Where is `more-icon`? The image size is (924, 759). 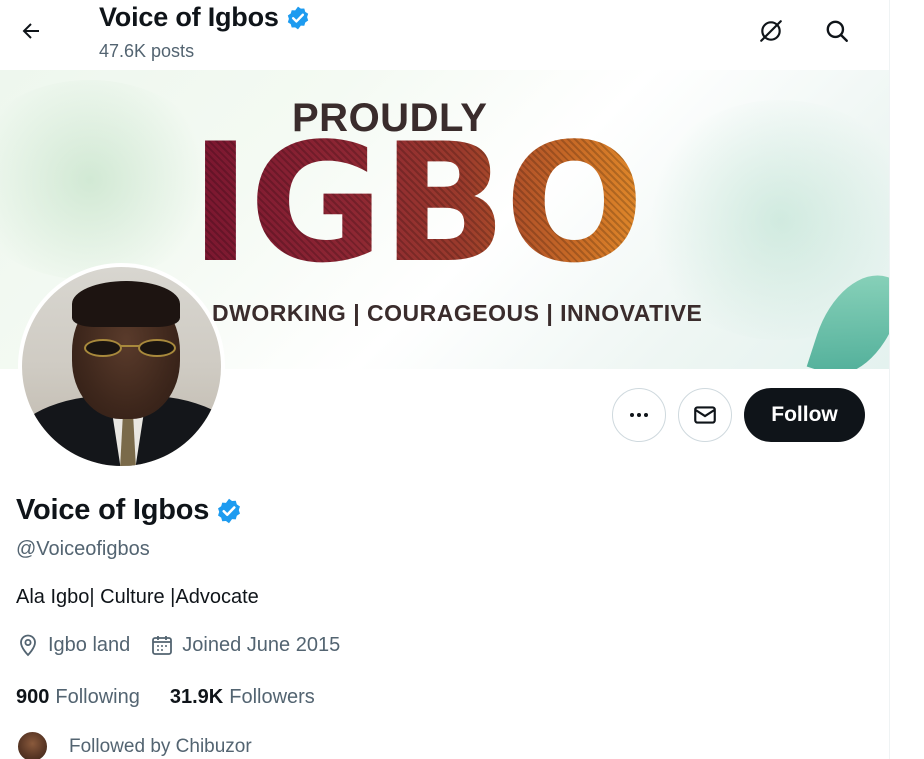 more-icon is located at coordinates (639, 415).